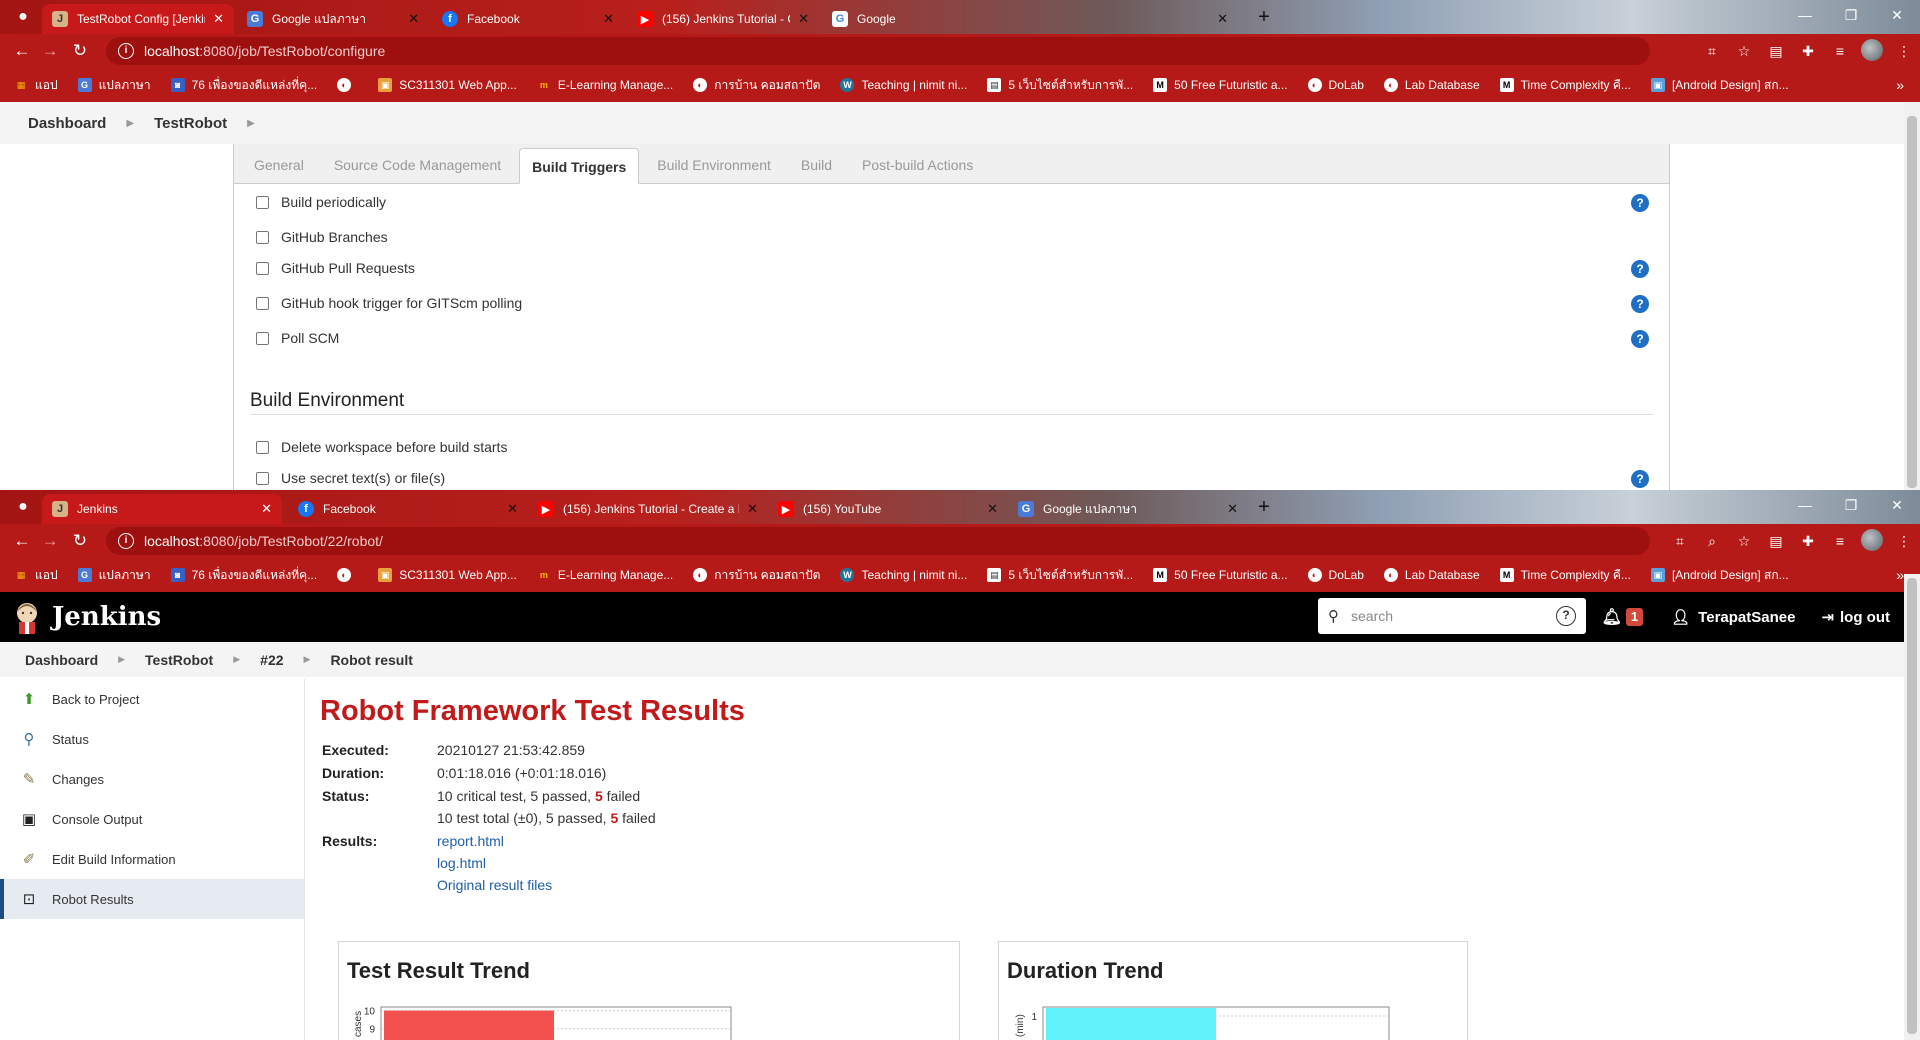  I want to click on logout-link: log out, so click(1865, 617).